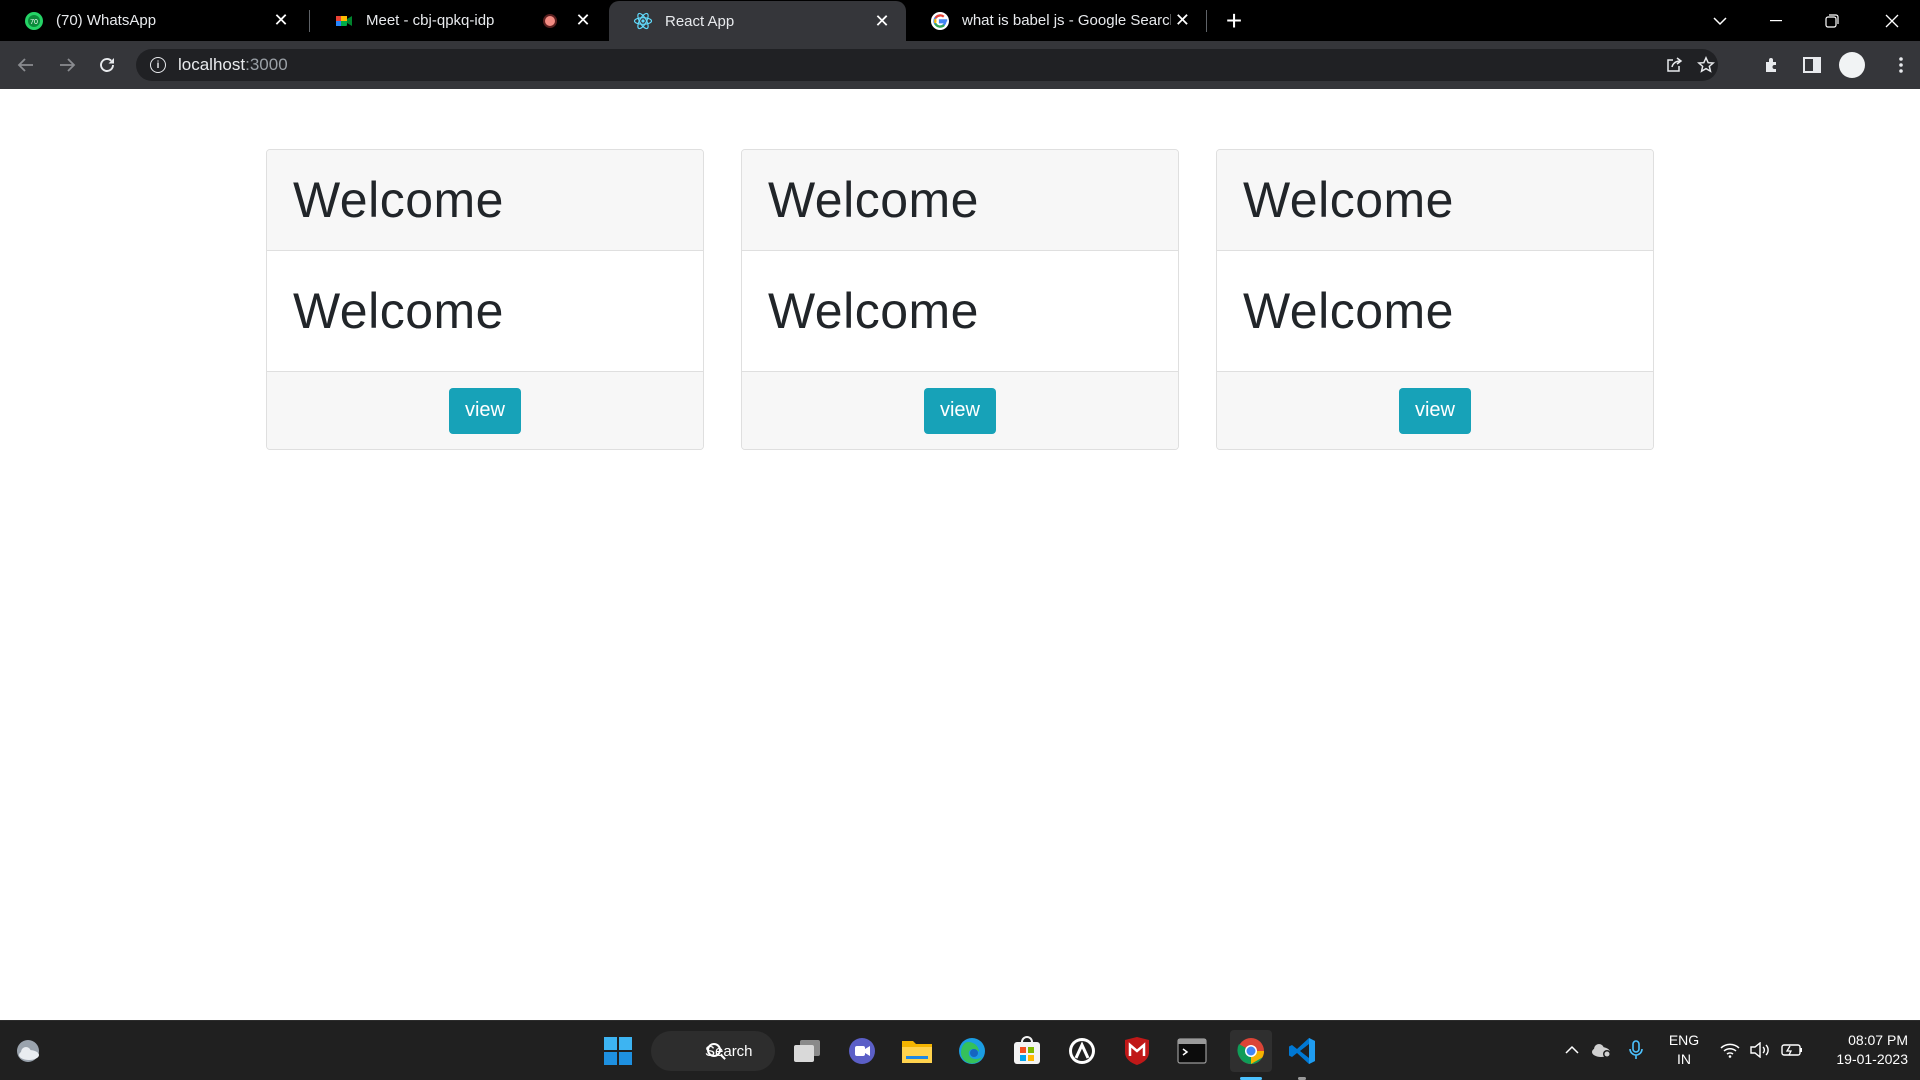  I want to click on svg-text: 70, so click(34, 22).